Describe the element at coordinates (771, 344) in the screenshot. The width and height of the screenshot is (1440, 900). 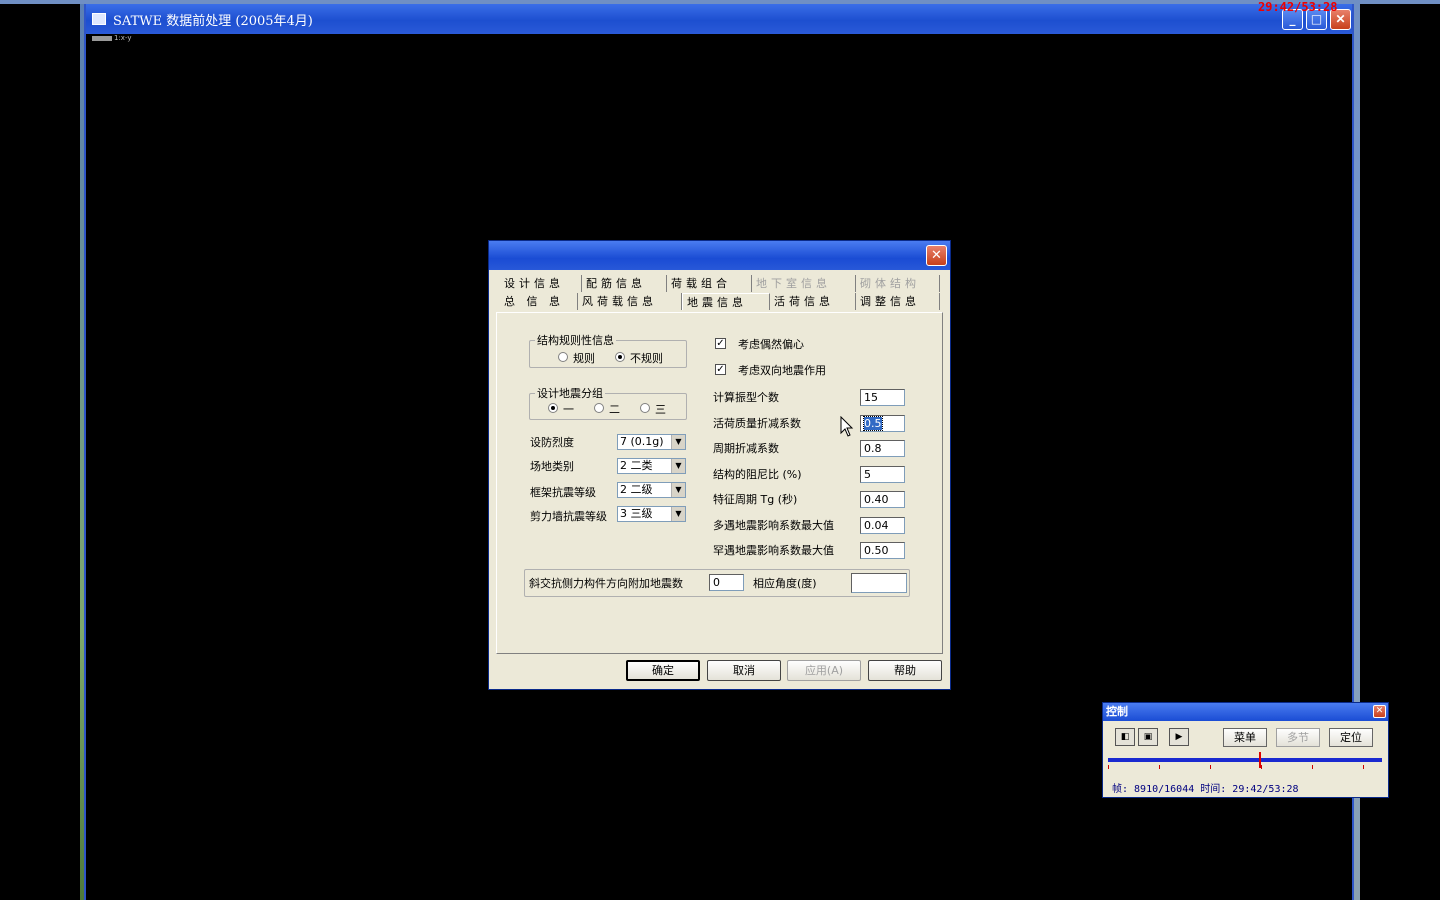
I see `accidental-eccentricity-label: 考虑偶然偏心` at that location.